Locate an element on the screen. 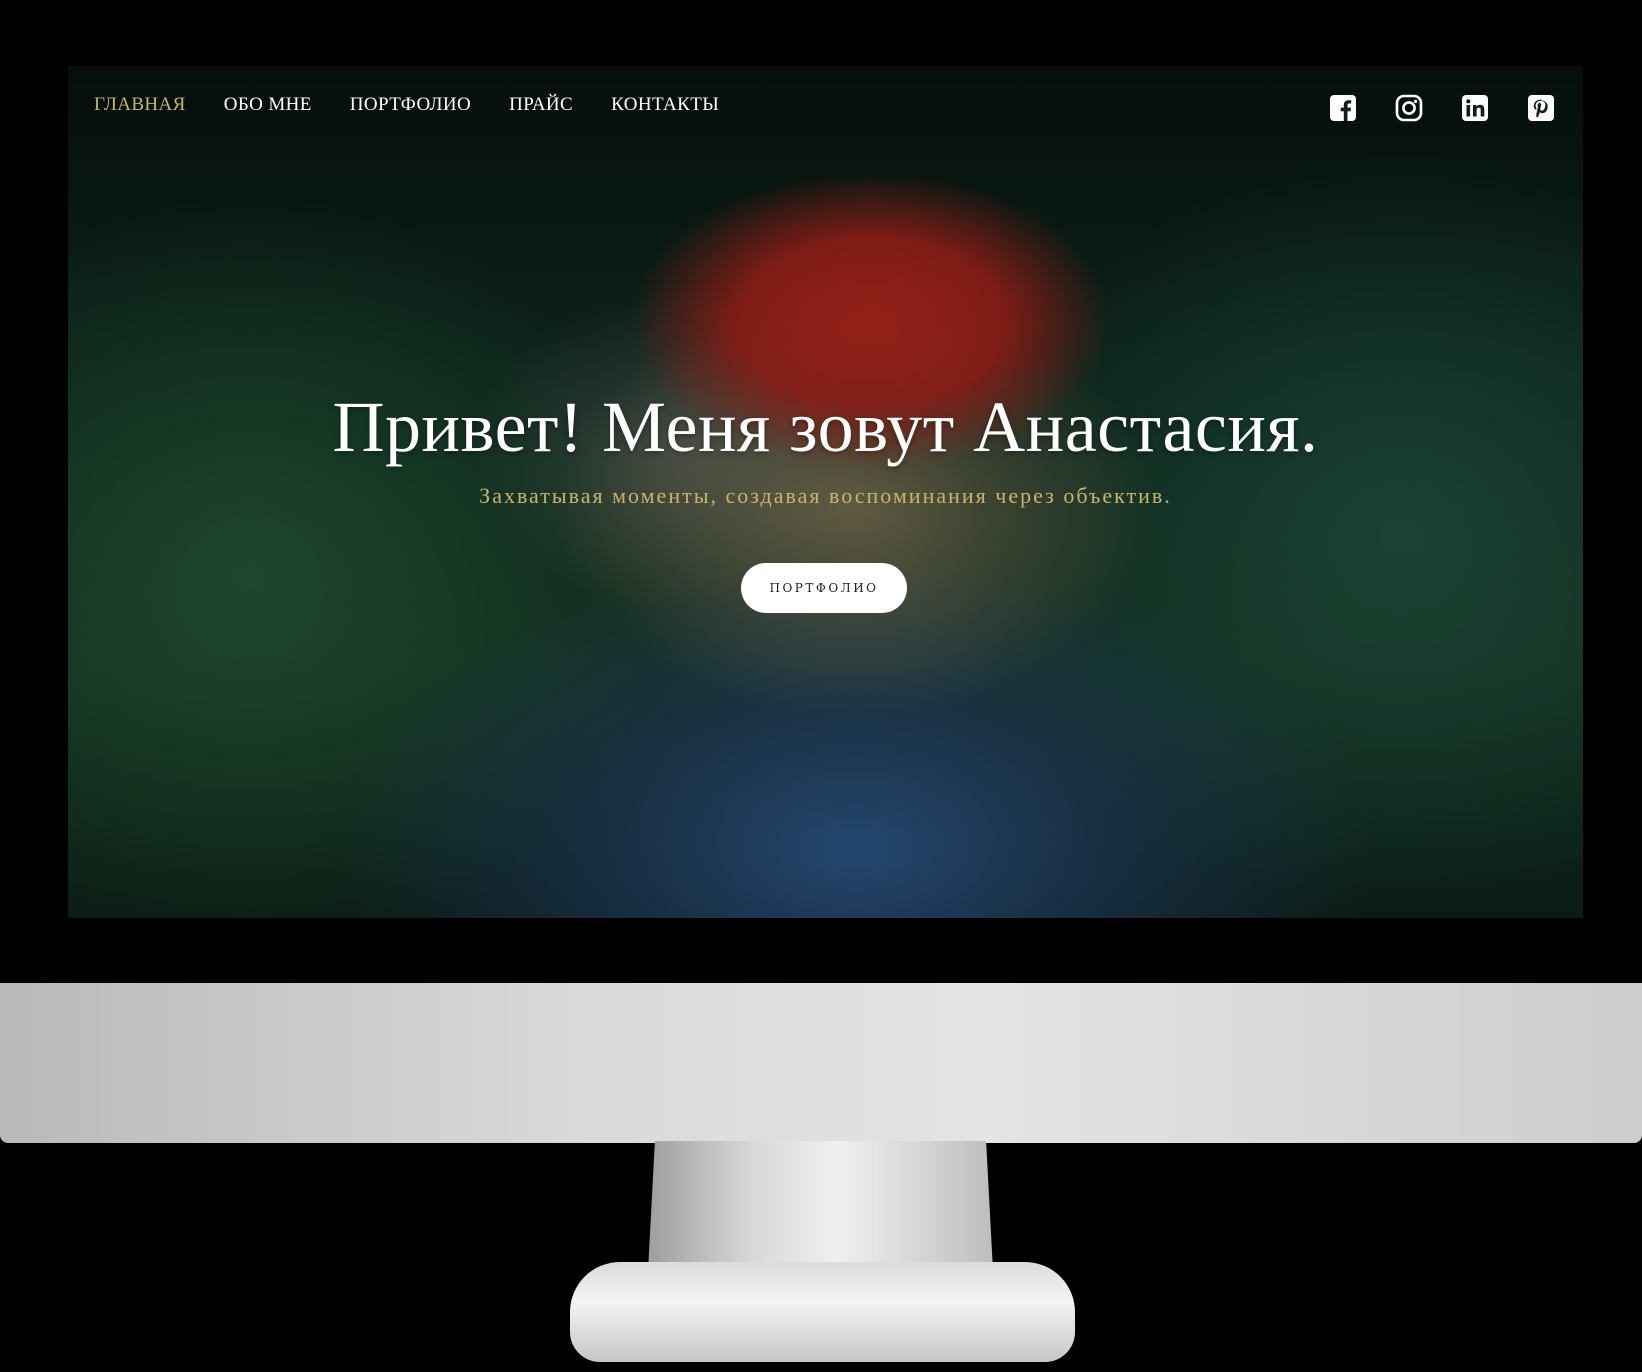 Image resolution: width=1642 pixels, height=1372 pixels. hero-title: Привет! Меня зовут Анастасия. is located at coordinates (825, 427).